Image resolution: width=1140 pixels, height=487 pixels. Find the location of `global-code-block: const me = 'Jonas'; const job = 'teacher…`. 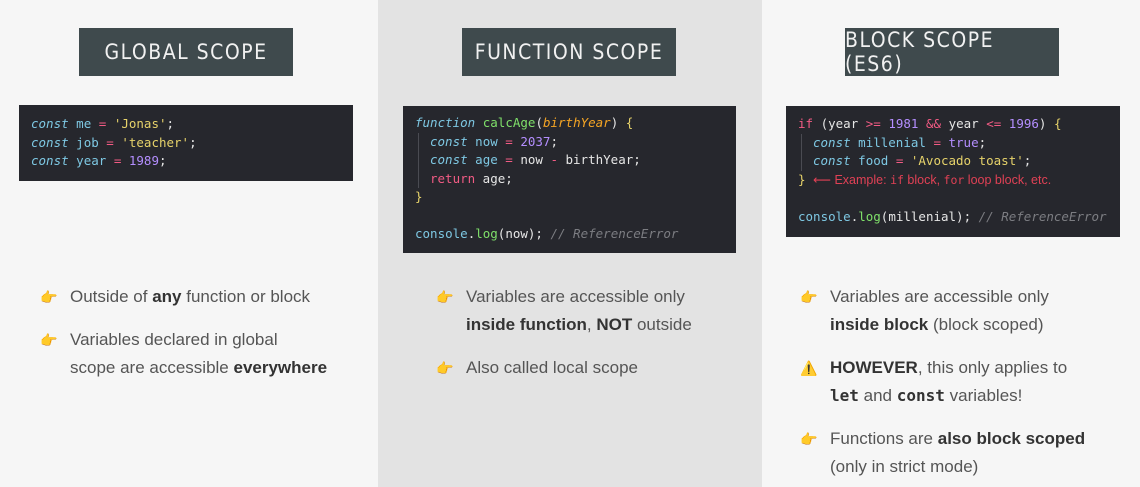

global-code-block: const me = 'Jonas'; const job = 'teacher… is located at coordinates (186, 143).